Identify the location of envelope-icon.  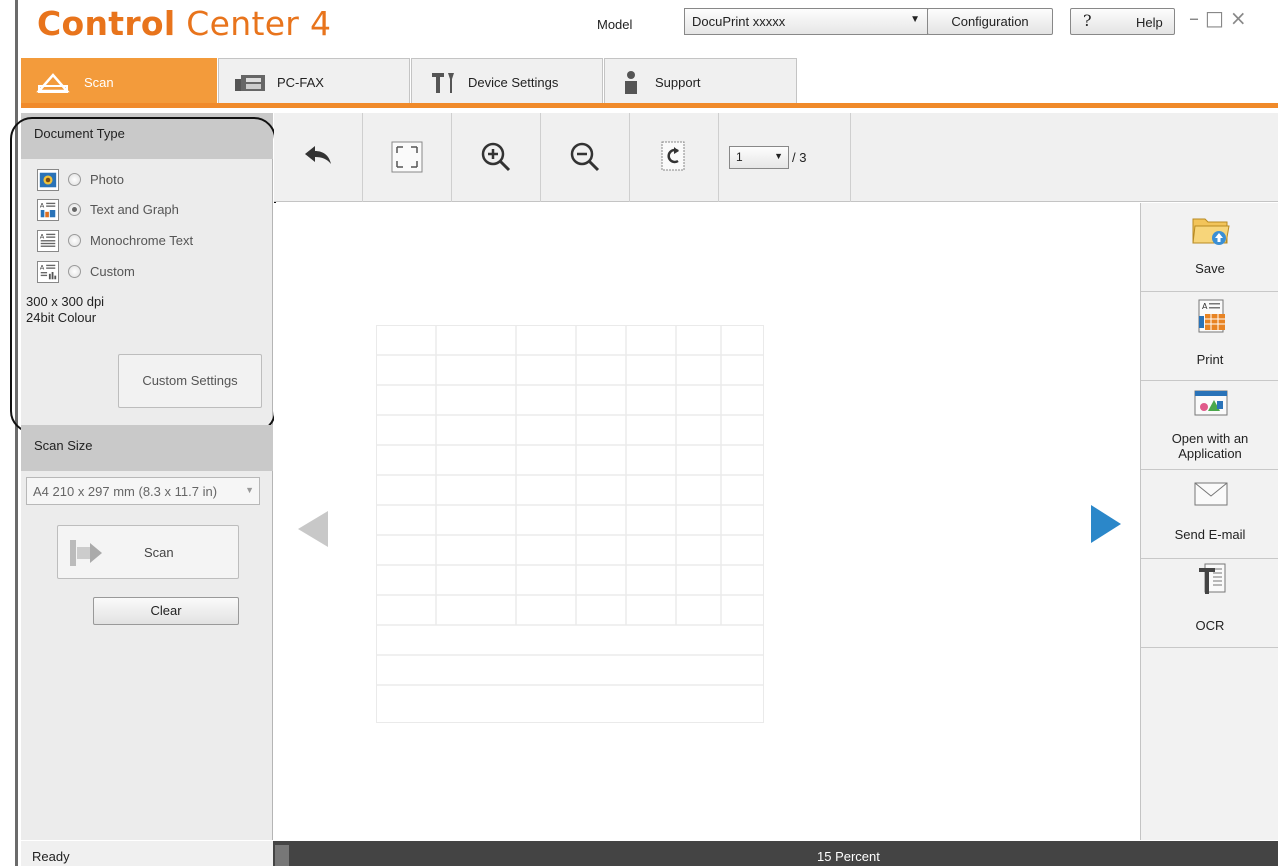
(1211, 494).